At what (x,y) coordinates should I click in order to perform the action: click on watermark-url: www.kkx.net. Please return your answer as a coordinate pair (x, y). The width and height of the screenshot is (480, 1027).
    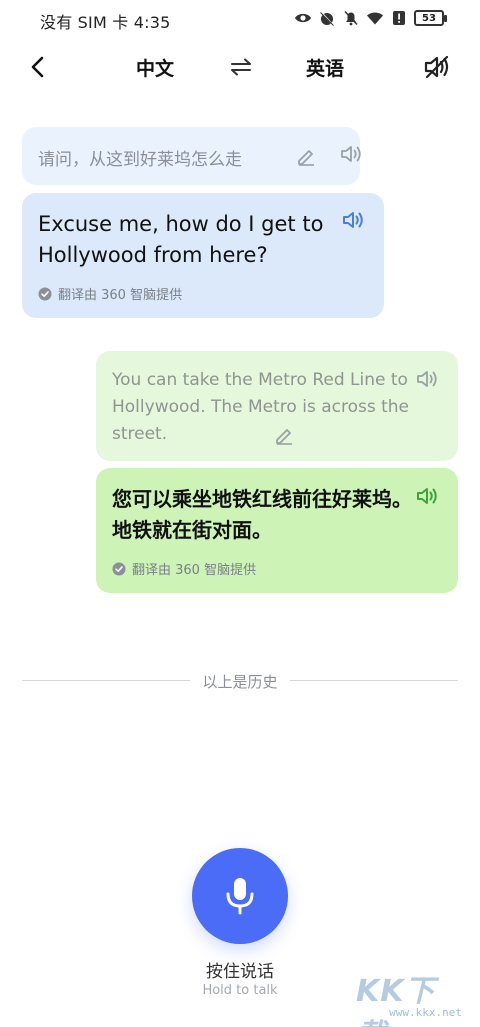
    Looking at the image, I should click on (425, 1012).